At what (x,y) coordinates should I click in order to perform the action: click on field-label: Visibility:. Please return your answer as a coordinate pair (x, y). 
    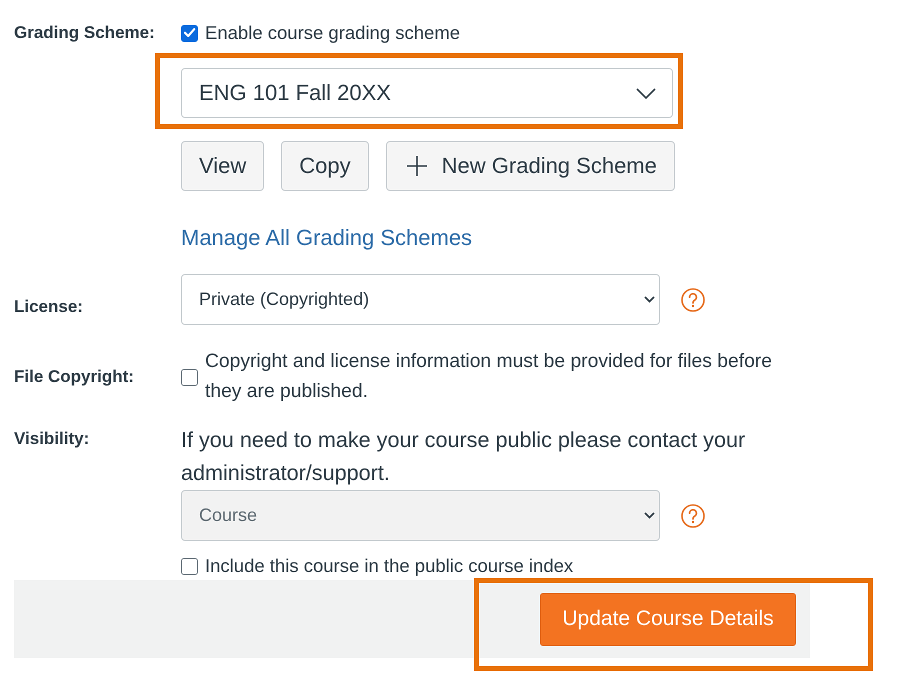
    Looking at the image, I should click on (52, 439).